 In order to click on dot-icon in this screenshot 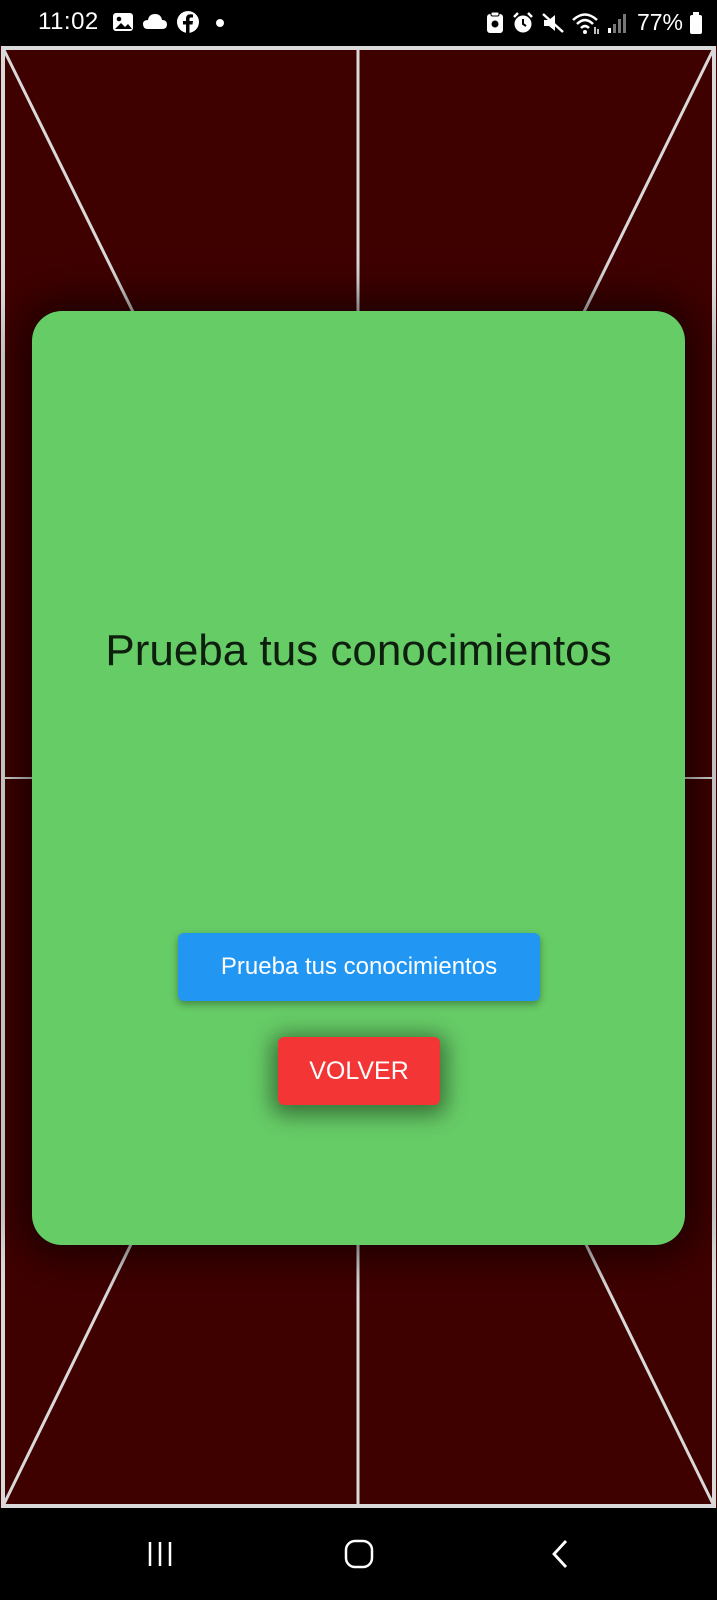, I will do `click(218, 22)`.